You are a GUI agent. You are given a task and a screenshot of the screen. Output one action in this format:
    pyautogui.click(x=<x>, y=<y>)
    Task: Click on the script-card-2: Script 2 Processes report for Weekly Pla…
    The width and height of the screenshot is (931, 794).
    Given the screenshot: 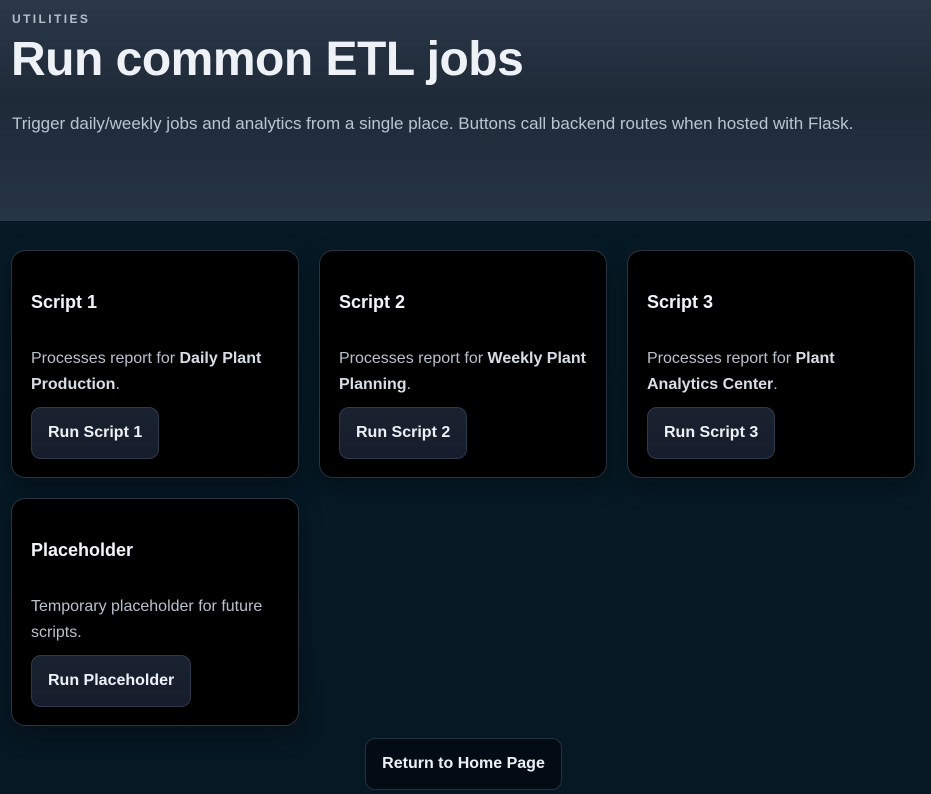 What is the action you would take?
    pyautogui.click(x=463, y=364)
    